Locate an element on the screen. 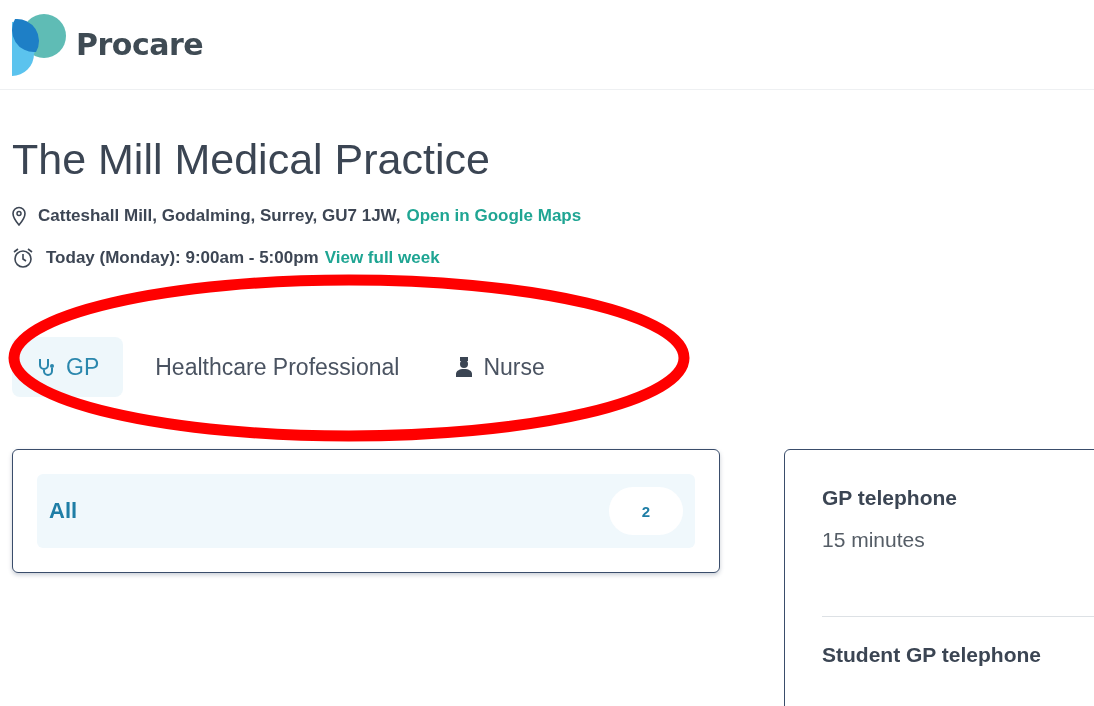 Image resolution: width=1094 pixels, height=706 pixels. maps-link: Open in Google Maps is located at coordinates (494, 216).